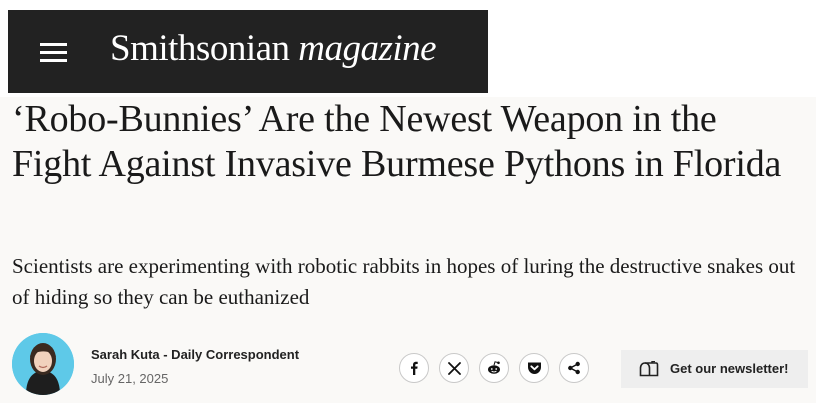 This screenshot has width=816, height=403. I want to click on facebook-icon, so click(414, 368).